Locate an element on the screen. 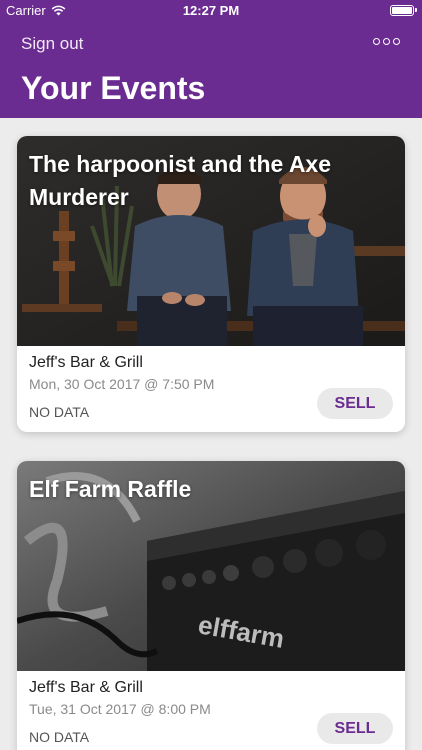 Image resolution: width=422 pixels, height=750 pixels. event-date: Mon, 30 Oct 2017 @ 7:50 PM is located at coordinates (122, 384).